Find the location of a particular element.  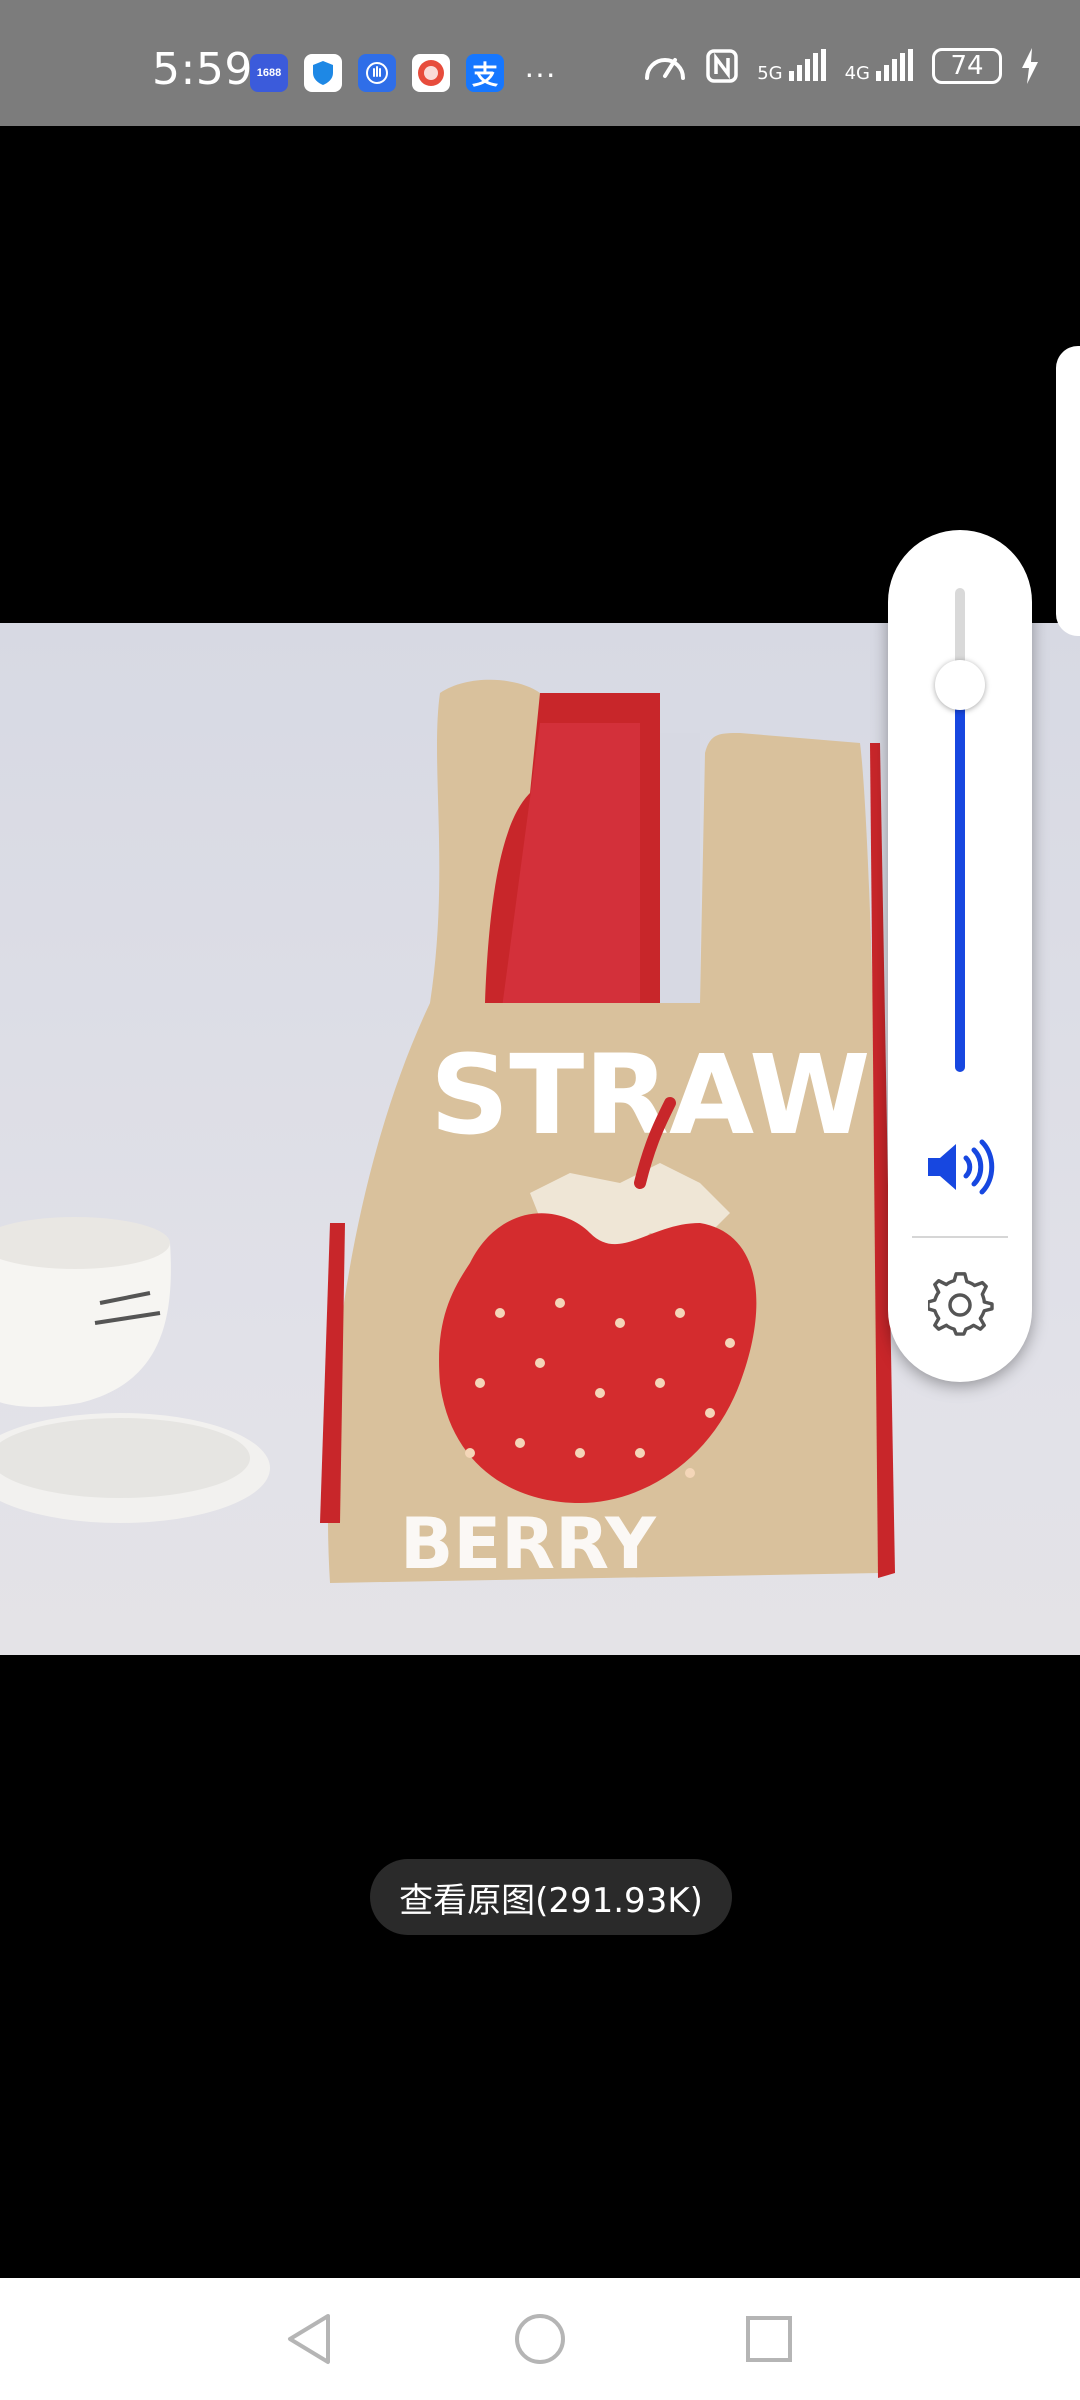

lottery-app-icon is located at coordinates (431, 73).